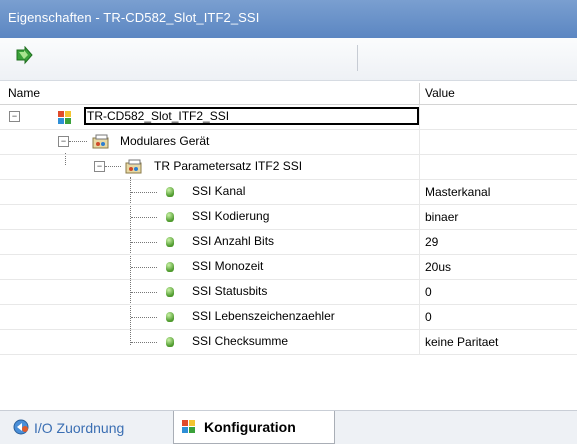 The height and width of the screenshot is (444, 577). Describe the element at coordinates (438, 267) in the screenshot. I see `property-value: 20us` at that location.